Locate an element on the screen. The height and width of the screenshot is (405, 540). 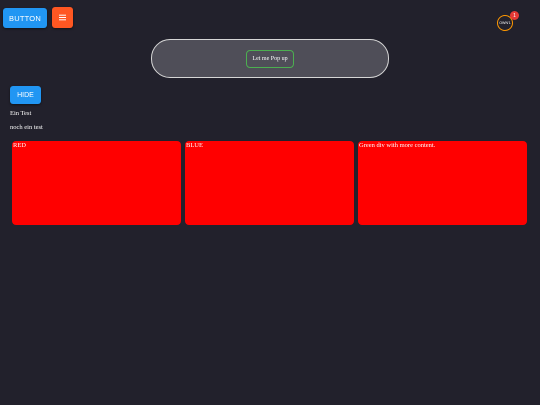
popup-panel: Let me Pop up is located at coordinates (270, 58).